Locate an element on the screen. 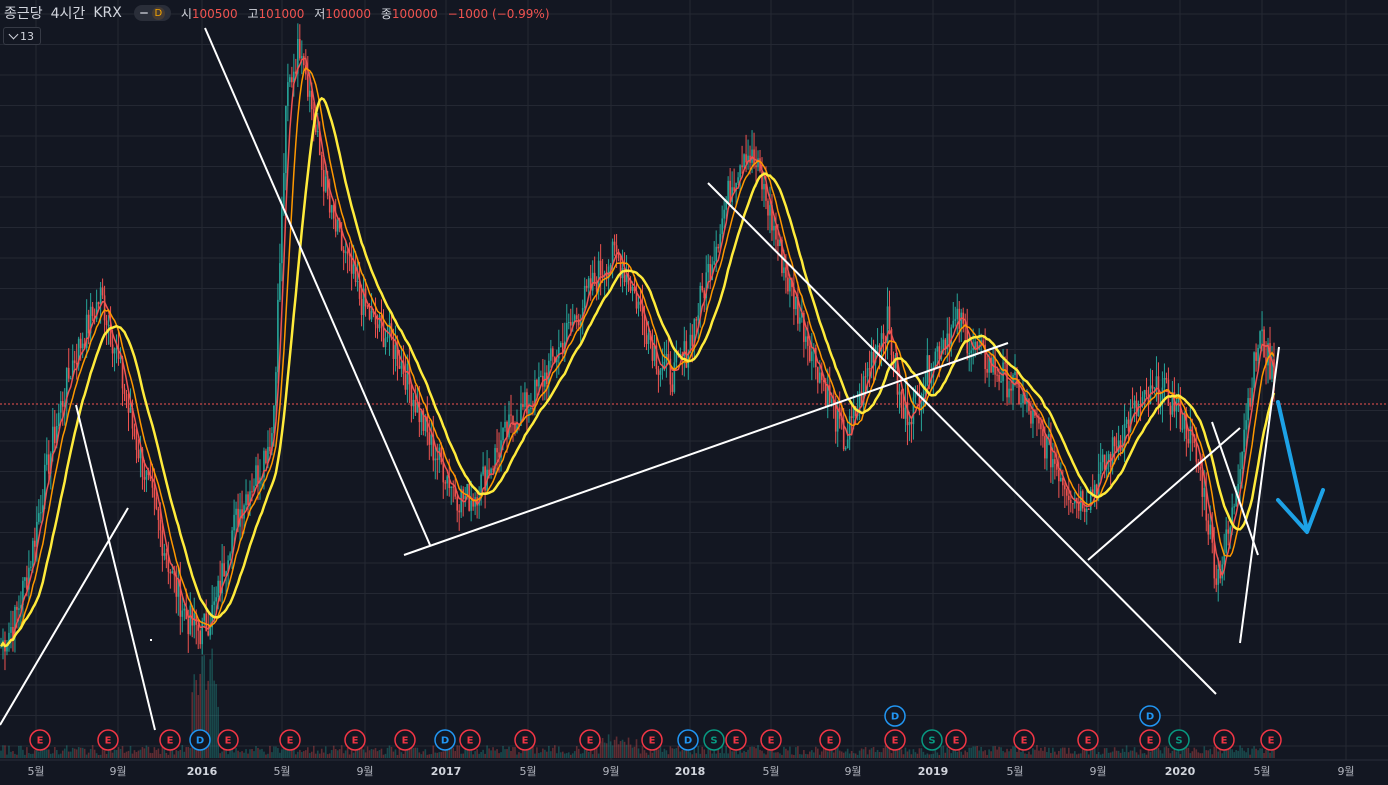 This screenshot has width=1388, height=785. market-status-icon is located at coordinates (143, 13).